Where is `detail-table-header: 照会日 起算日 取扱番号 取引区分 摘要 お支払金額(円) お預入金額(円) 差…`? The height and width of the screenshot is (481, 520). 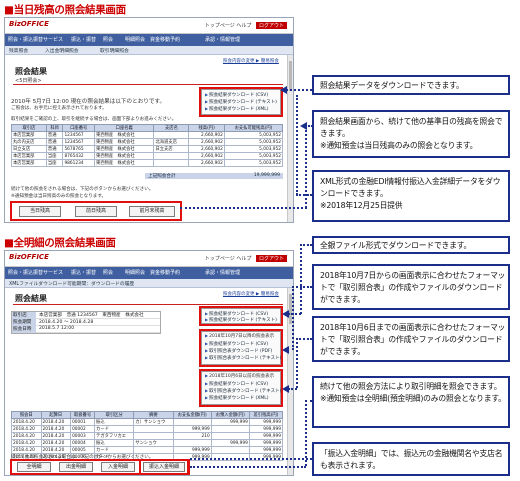 detail-table-header: 照会日 起算日 取扱番号 取引区分 摘要 お支払金額(円) お預入金額(円) 差… is located at coordinates (147, 415).